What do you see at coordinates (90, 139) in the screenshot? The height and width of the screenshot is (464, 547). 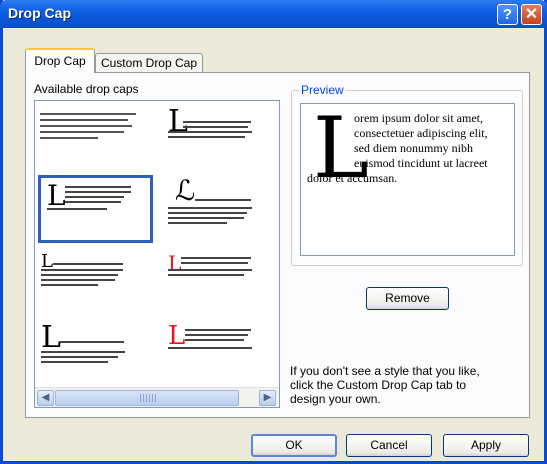 I see `gallery-item-none` at bounding box center [90, 139].